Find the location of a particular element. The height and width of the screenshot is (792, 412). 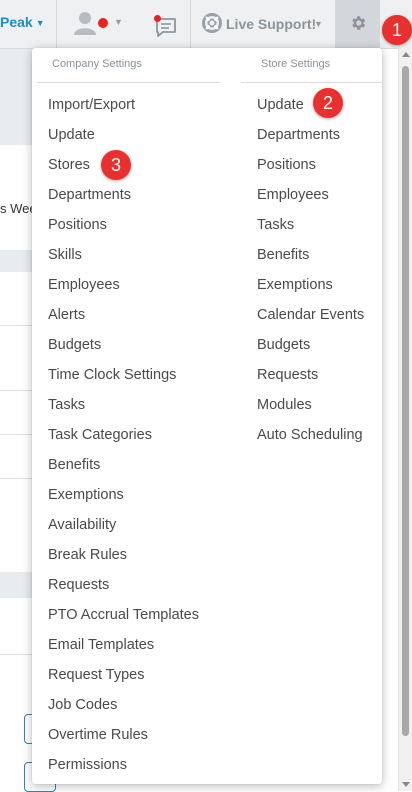

store-settings-item-positions: Positions is located at coordinates (310, 165).